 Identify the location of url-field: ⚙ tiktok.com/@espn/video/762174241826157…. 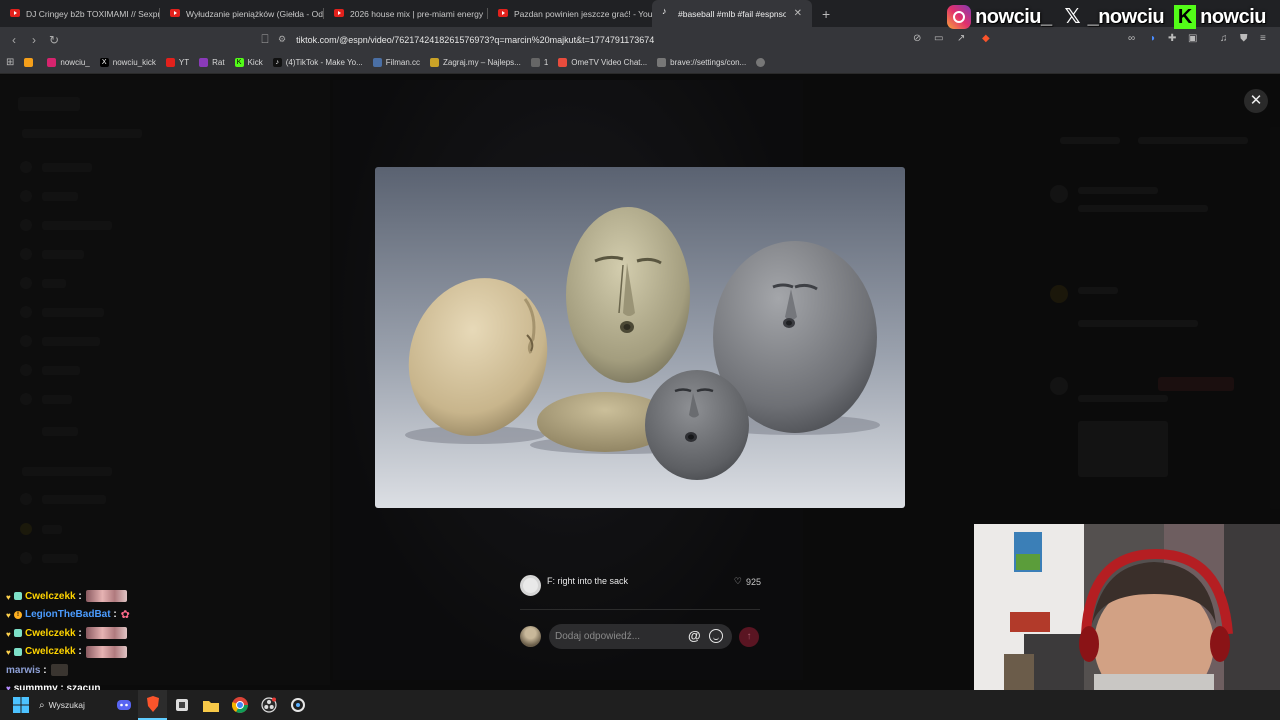
(638, 39).